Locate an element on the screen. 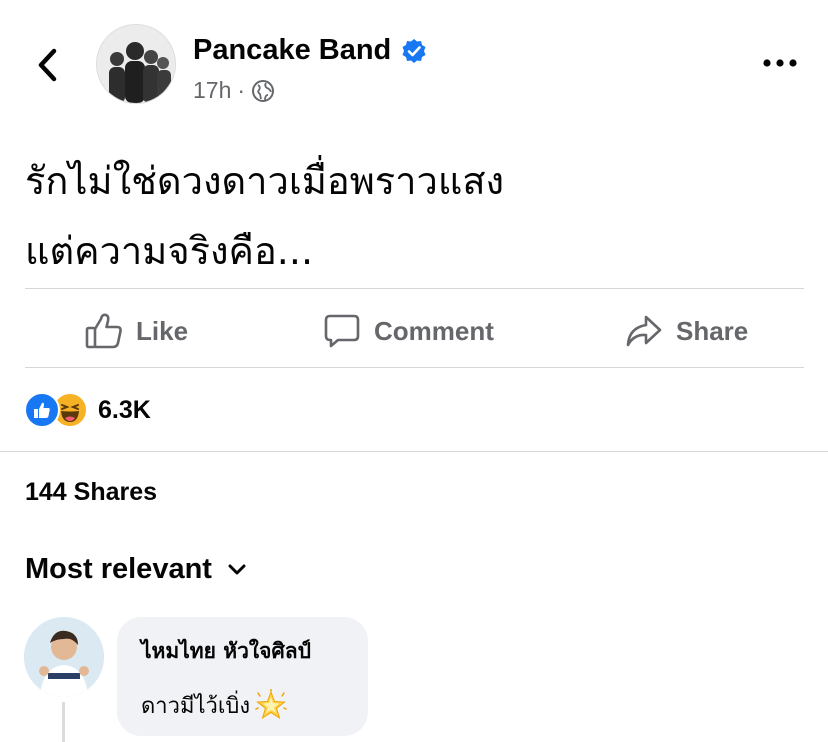  comment-bubble: ไหมไทย หัวใจศิลป์ ดาวมีไว้เบิ่ง is located at coordinates (242, 676).